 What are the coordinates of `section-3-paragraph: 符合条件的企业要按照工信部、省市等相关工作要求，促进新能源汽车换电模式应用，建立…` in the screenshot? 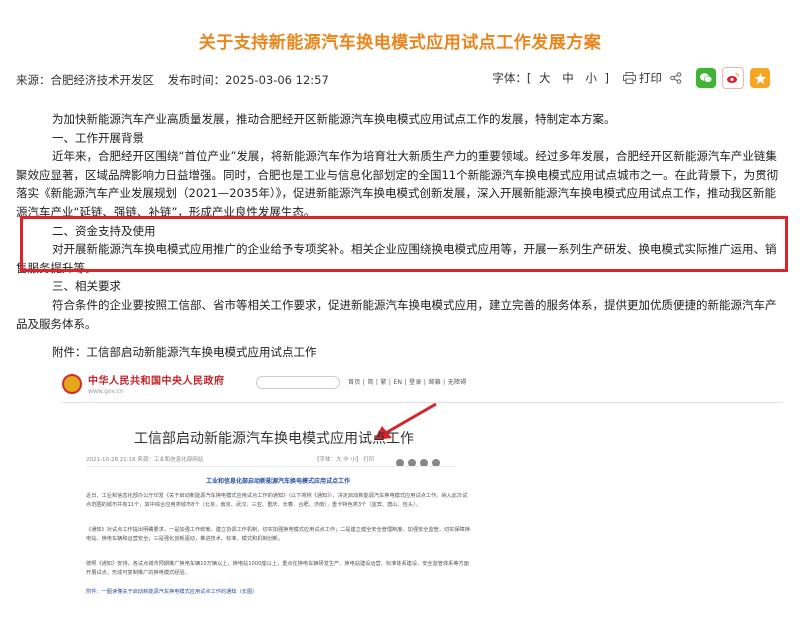 It's located at (396, 314).